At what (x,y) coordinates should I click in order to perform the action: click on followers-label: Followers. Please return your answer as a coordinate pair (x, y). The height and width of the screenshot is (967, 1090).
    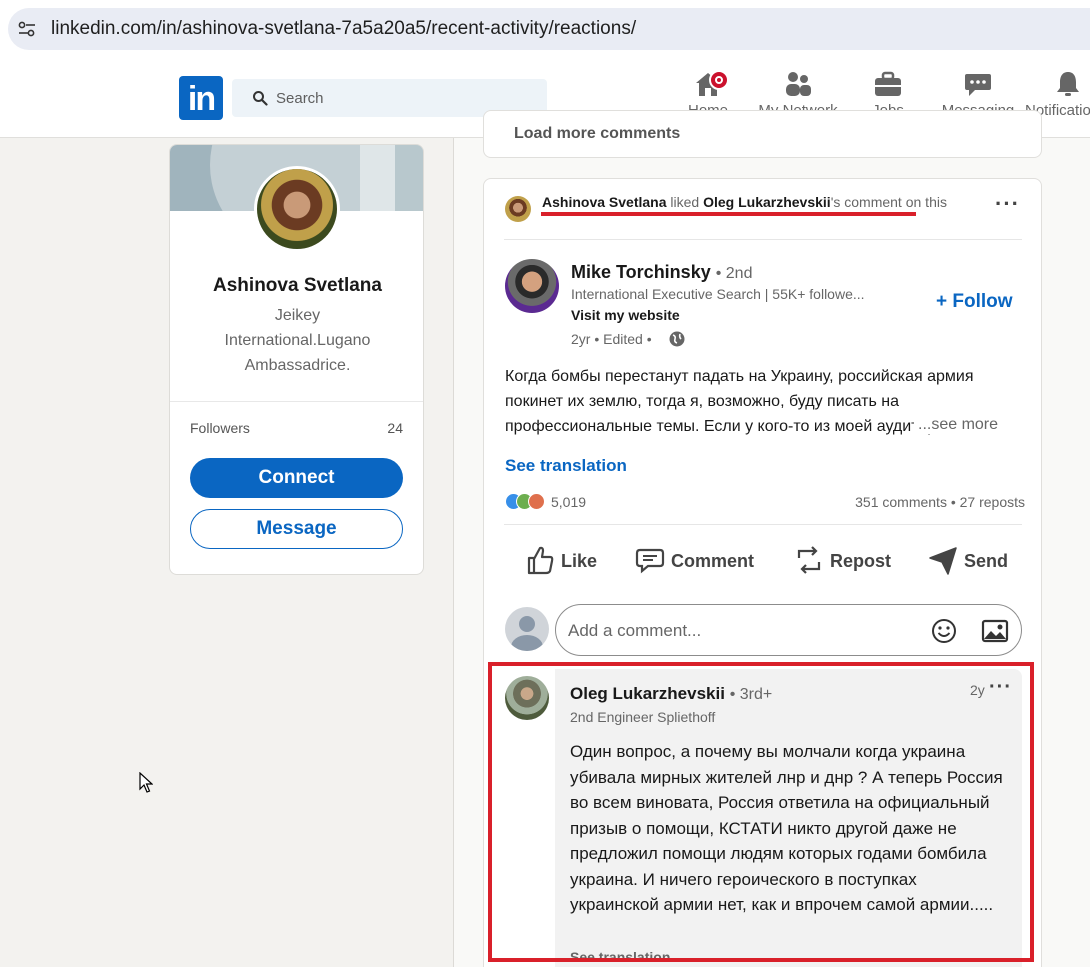
    Looking at the image, I should click on (220, 428).